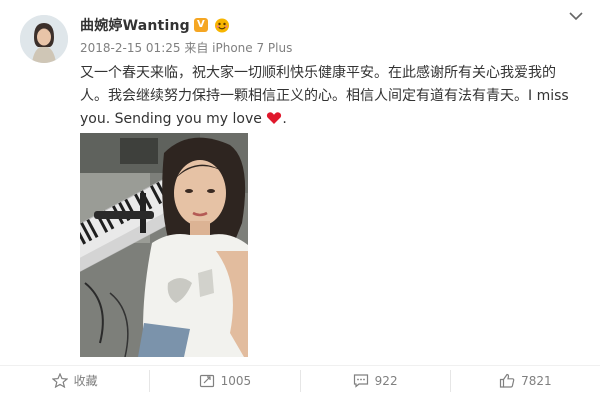 The height and width of the screenshot is (394, 600). Describe the element at coordinates (238, 48) in the screenshot. I see `post-source: 来自 iPhone 7 Plus` at that location.